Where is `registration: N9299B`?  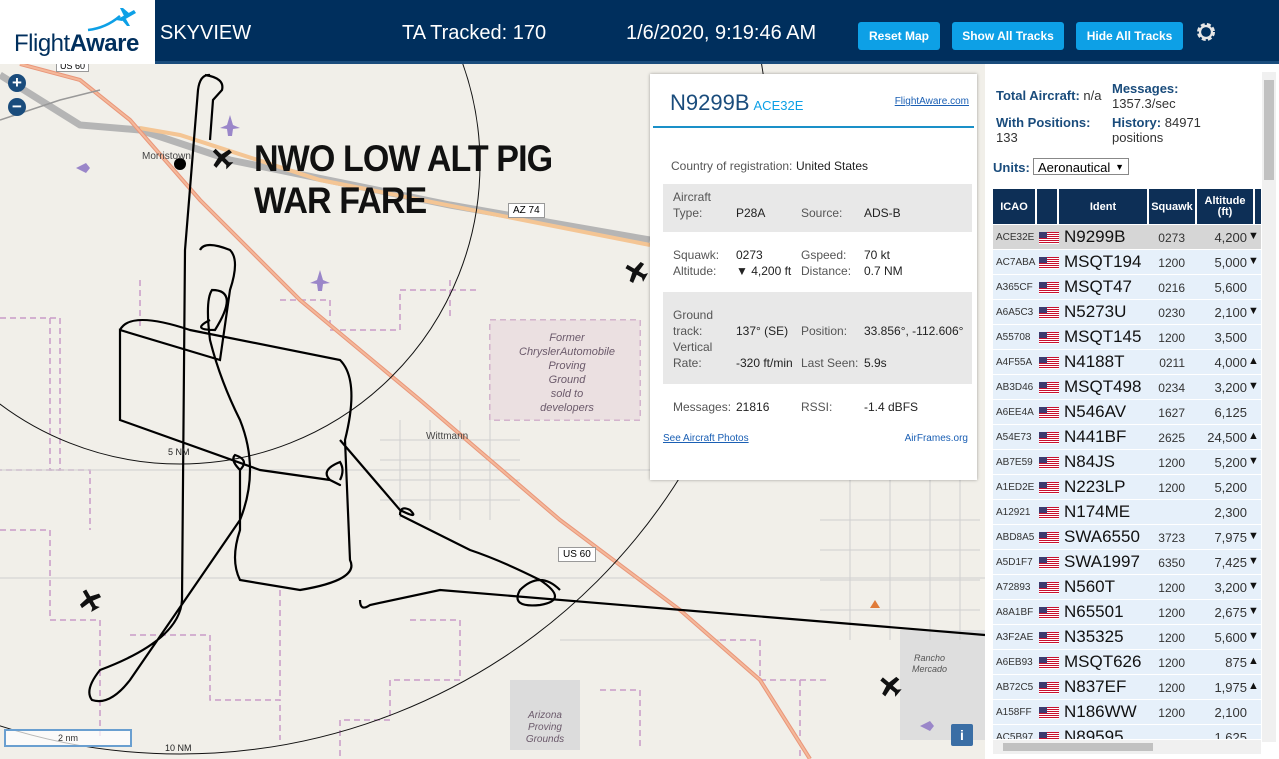
registration: N9299B is located at coordinates (710, 102).